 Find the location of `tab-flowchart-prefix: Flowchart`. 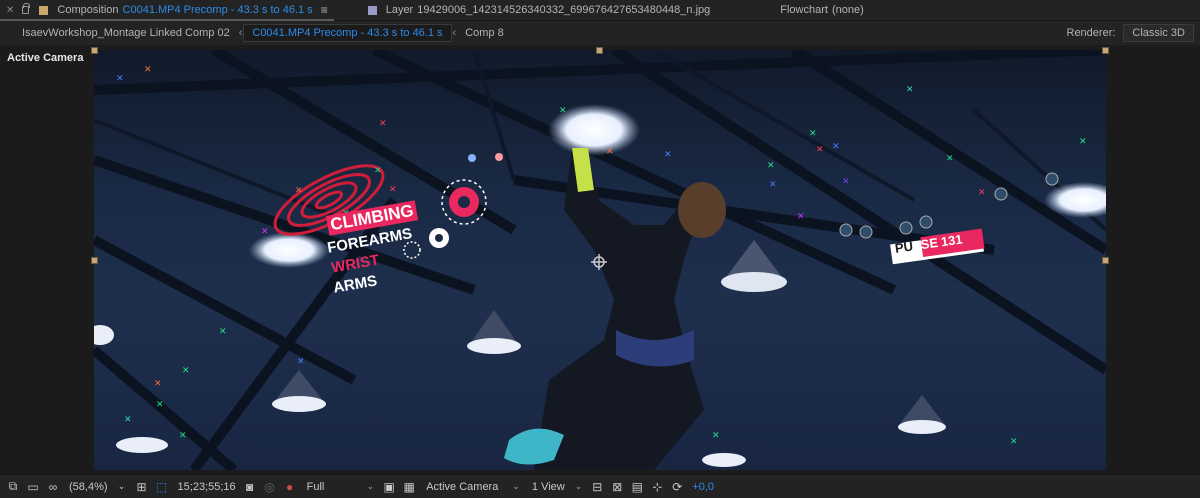

tab-flowchart-prefix: Flowchart is located at coordinates (804, 10).